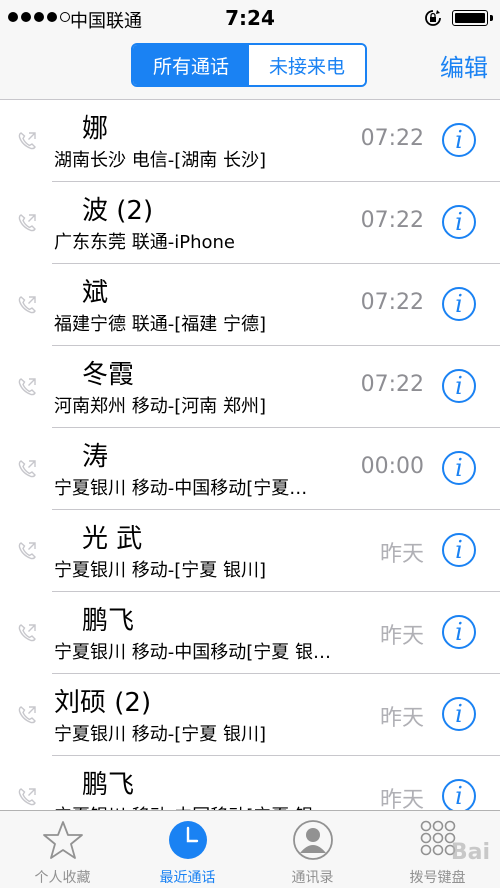  Describe the element at coordinates (108, 375) in the screenshot. I see `caller-name: 冬霞` at that location.